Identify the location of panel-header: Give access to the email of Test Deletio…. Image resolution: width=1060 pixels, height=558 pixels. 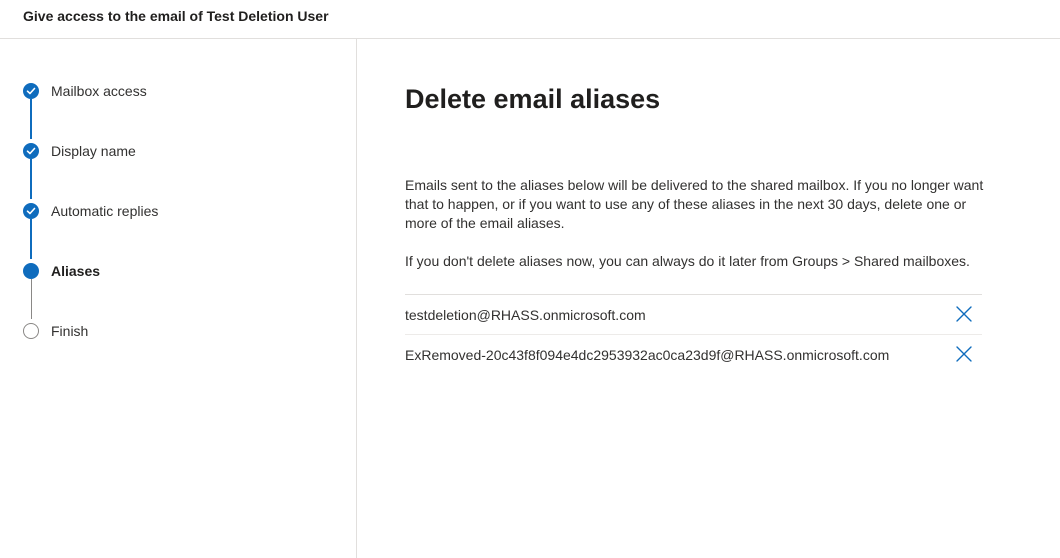
(530, 19).